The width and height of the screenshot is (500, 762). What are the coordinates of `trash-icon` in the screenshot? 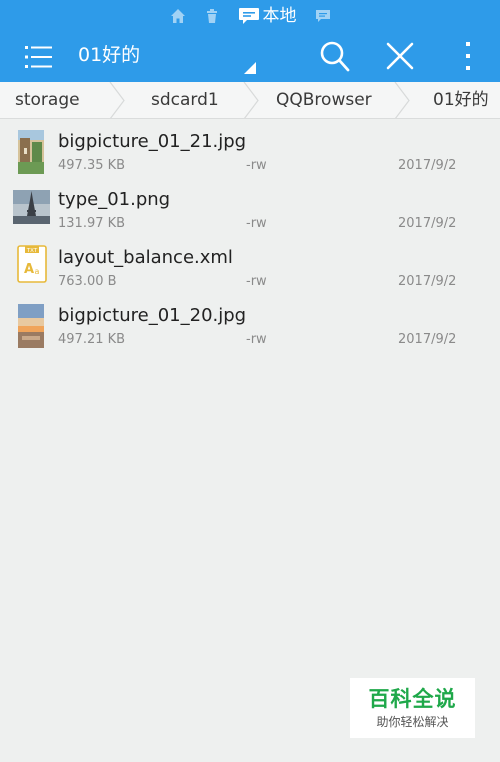 It's located at (212, 16).